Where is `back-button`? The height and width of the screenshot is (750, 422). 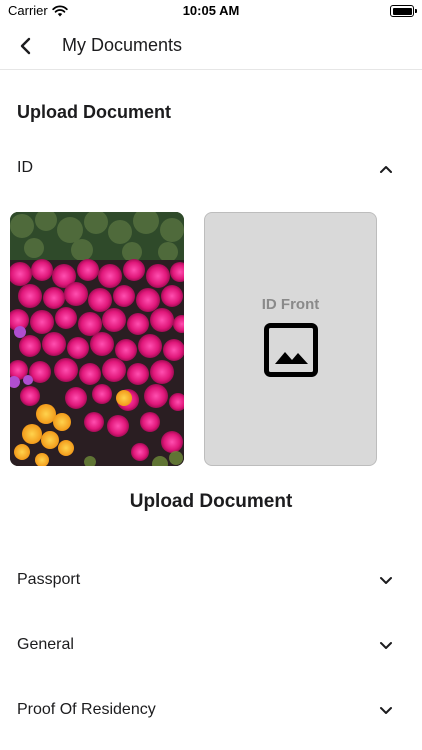
back-button is located at coordinates (26, 46).